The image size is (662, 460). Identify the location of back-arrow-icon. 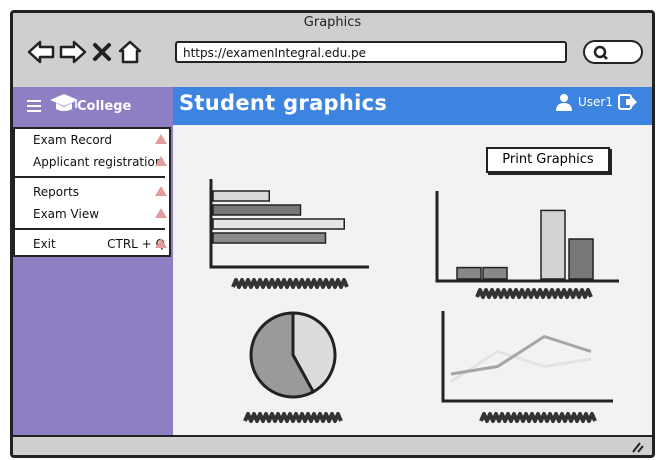
(41, 52).